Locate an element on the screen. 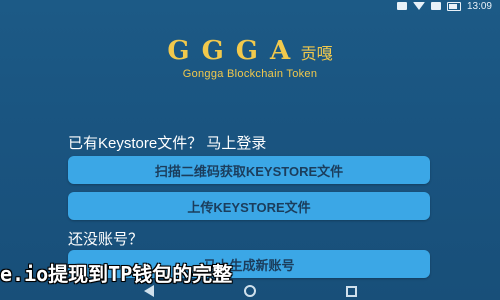 This screenshot has width=500, height=300. app-logo: GGGA 贡嘎 Gongga Blockchain Token is located at coordinates (250, 58).